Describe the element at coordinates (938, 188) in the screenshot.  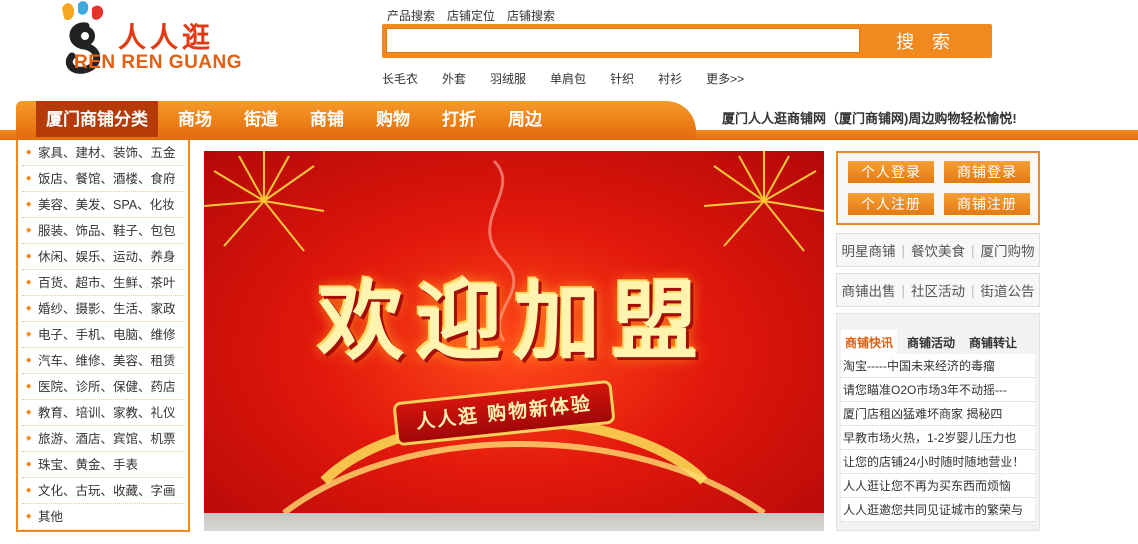
I see `login-panel: 个人登录 商铺登录 个人注册 商铺注册` at that location.